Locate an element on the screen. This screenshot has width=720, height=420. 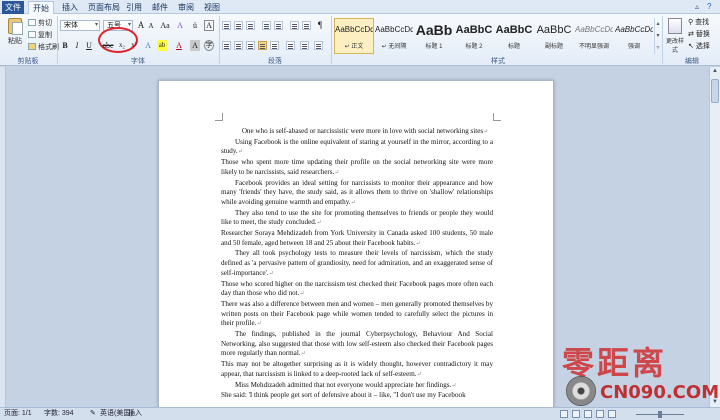
copy-button: 复制 is located at coordinates (40, 36).